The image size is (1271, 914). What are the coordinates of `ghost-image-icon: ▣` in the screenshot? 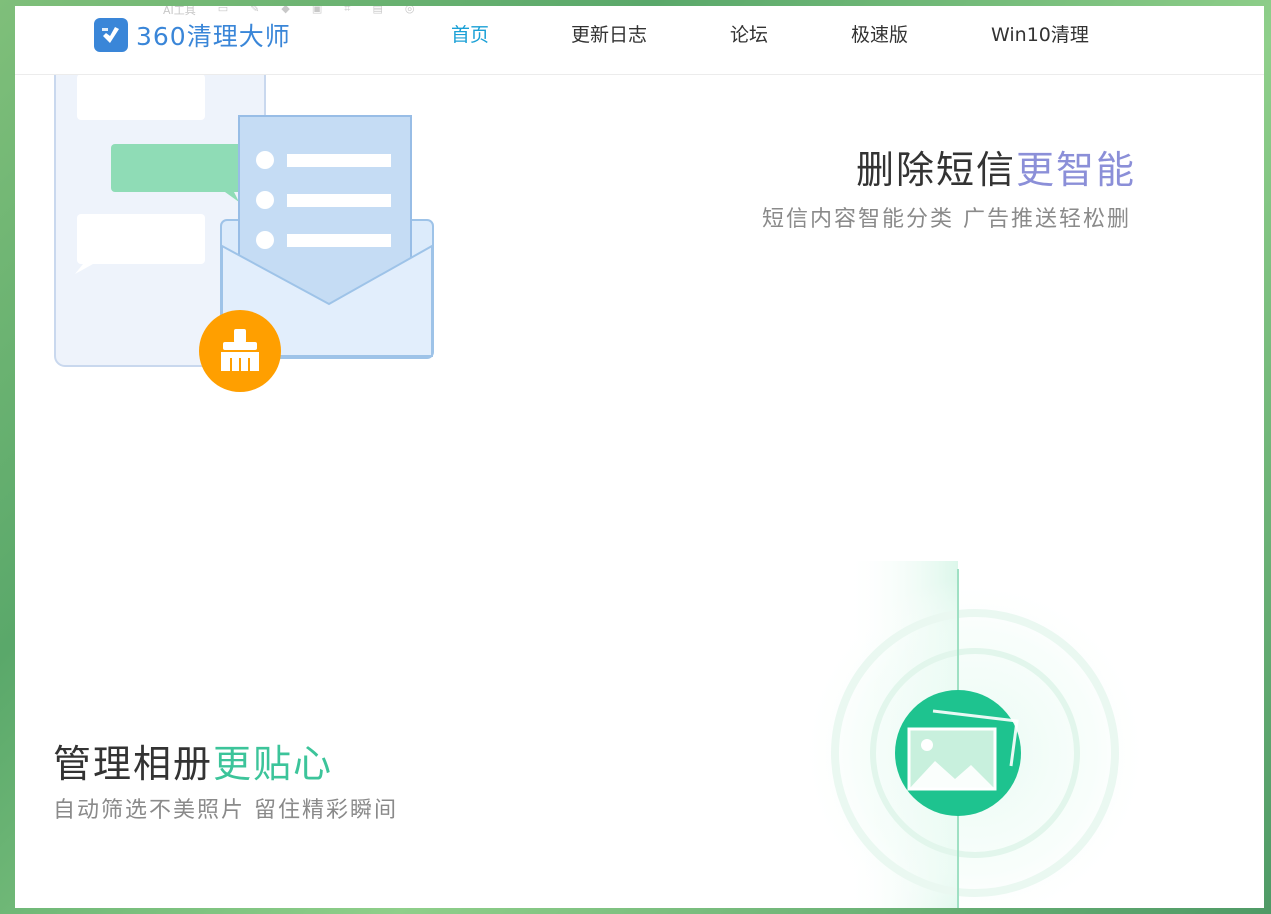 It's located at (317, 10).